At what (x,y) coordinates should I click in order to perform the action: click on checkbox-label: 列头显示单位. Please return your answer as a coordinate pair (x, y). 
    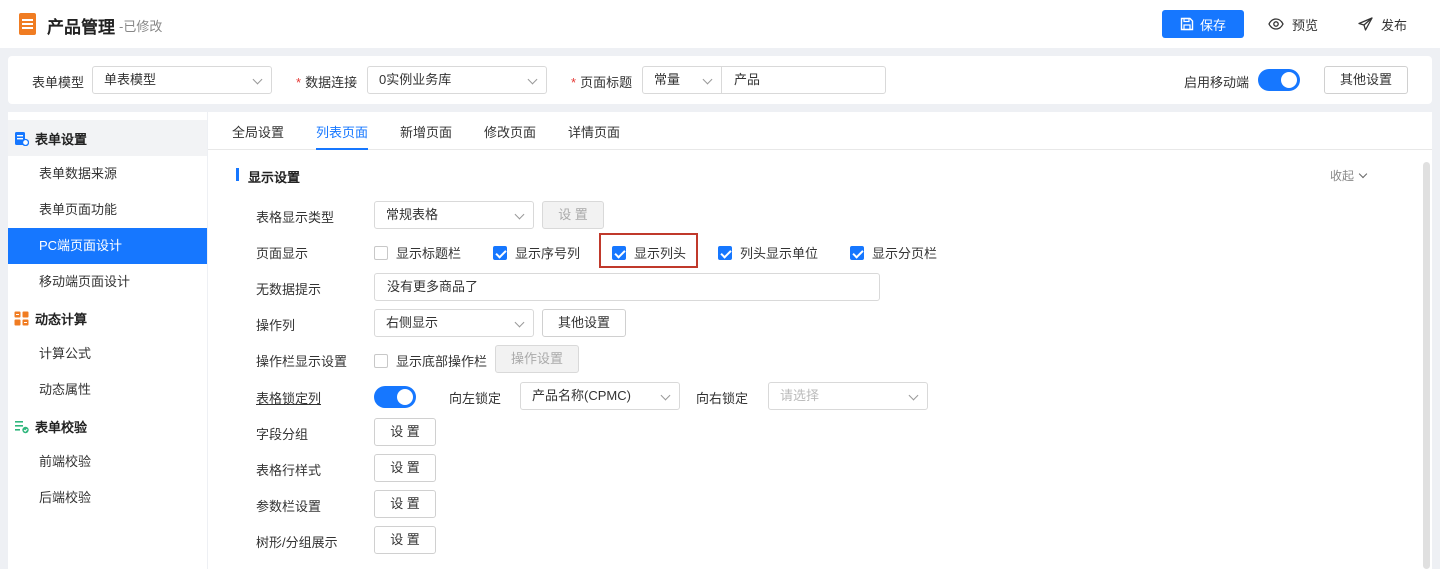
    Looking at the image, I should click on (779, 253).